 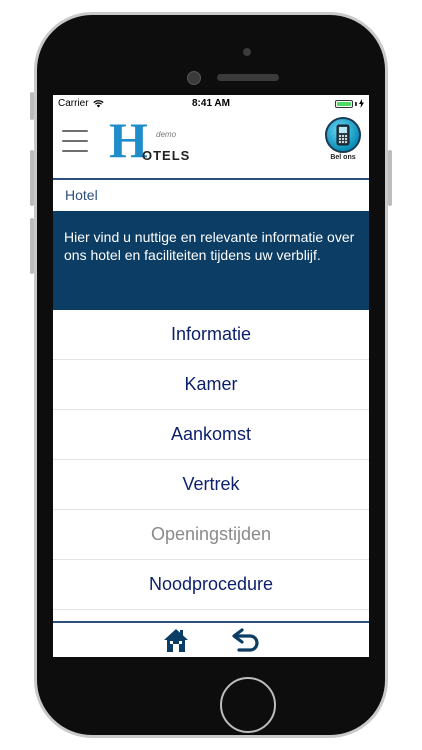 What do you see at coordinates (246, 640) in the screenshot?
I see `back-arrow-icon` at bounding box center [246, 640].